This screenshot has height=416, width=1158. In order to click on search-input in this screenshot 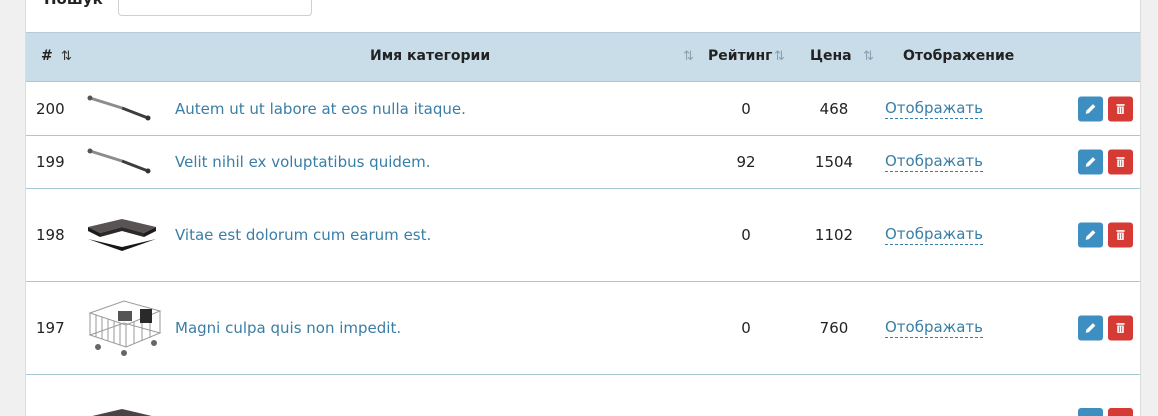, I will do `click(215, 8)`.